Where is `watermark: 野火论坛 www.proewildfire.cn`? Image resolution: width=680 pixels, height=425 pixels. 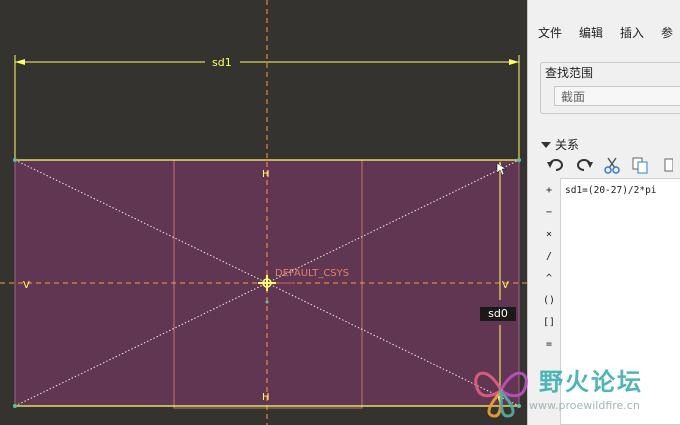
watermark: 野火论坛 www.proewildfire.cn is located at coordinates (574, 390).